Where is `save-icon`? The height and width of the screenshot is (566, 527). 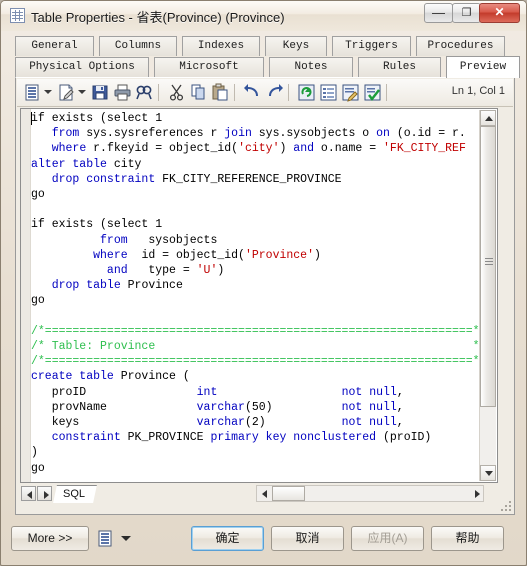 save-icon is located at coordinates (100, 92).